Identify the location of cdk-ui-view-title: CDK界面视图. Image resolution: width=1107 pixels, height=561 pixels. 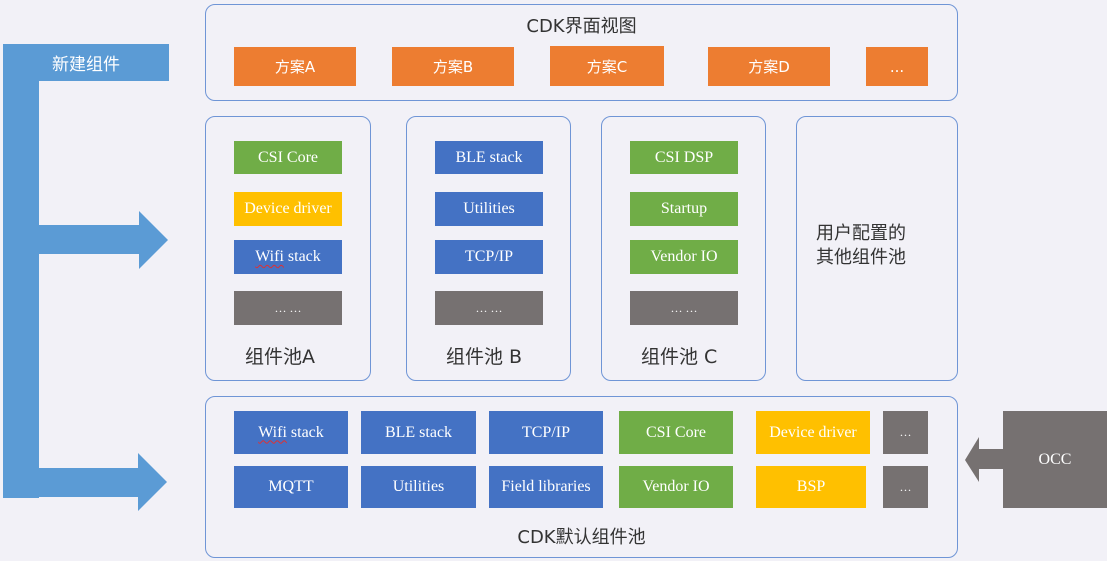
(581, 26).